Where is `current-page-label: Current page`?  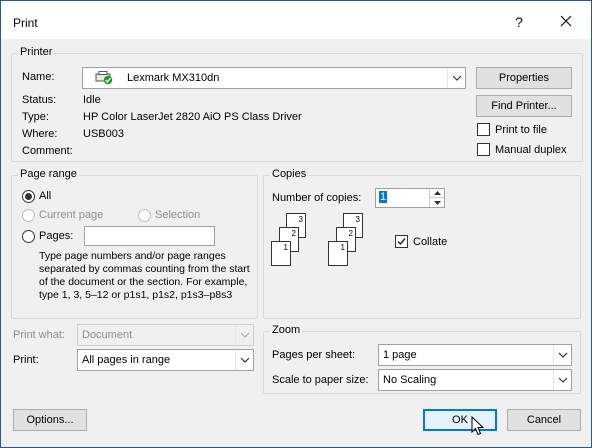
current-page-label: Current page is located at coordinates (71, 215).